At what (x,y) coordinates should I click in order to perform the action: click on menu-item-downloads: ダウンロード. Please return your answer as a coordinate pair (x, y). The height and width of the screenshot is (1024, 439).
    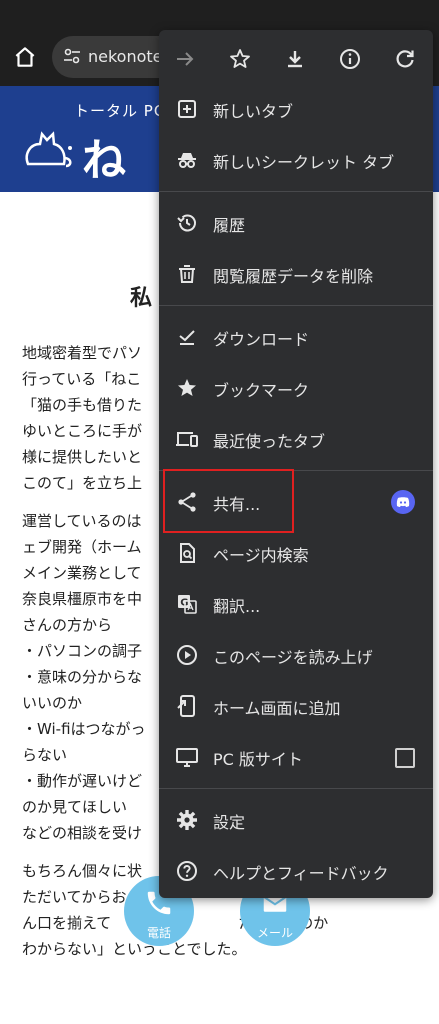
    Looking at the image, I should click on (296, 337).